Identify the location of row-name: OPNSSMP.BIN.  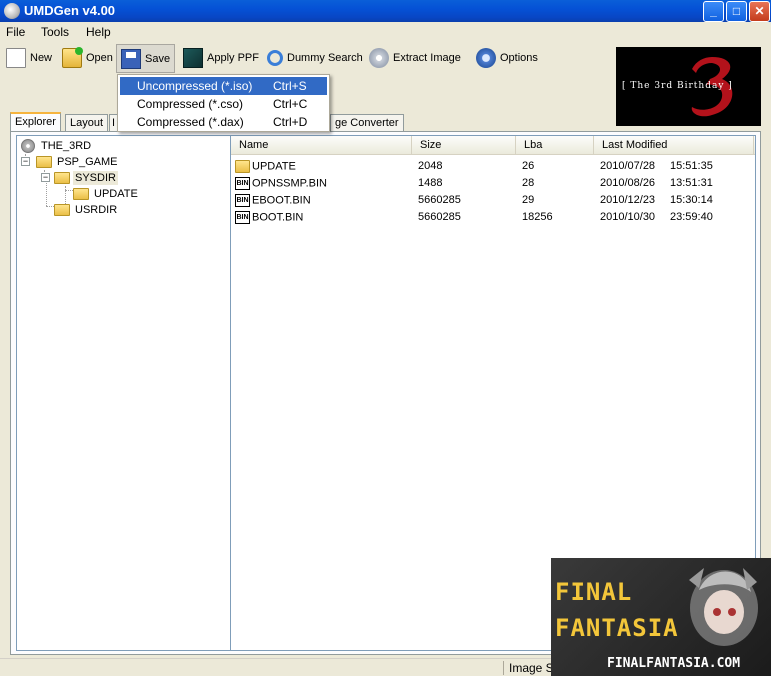
(289, 183).